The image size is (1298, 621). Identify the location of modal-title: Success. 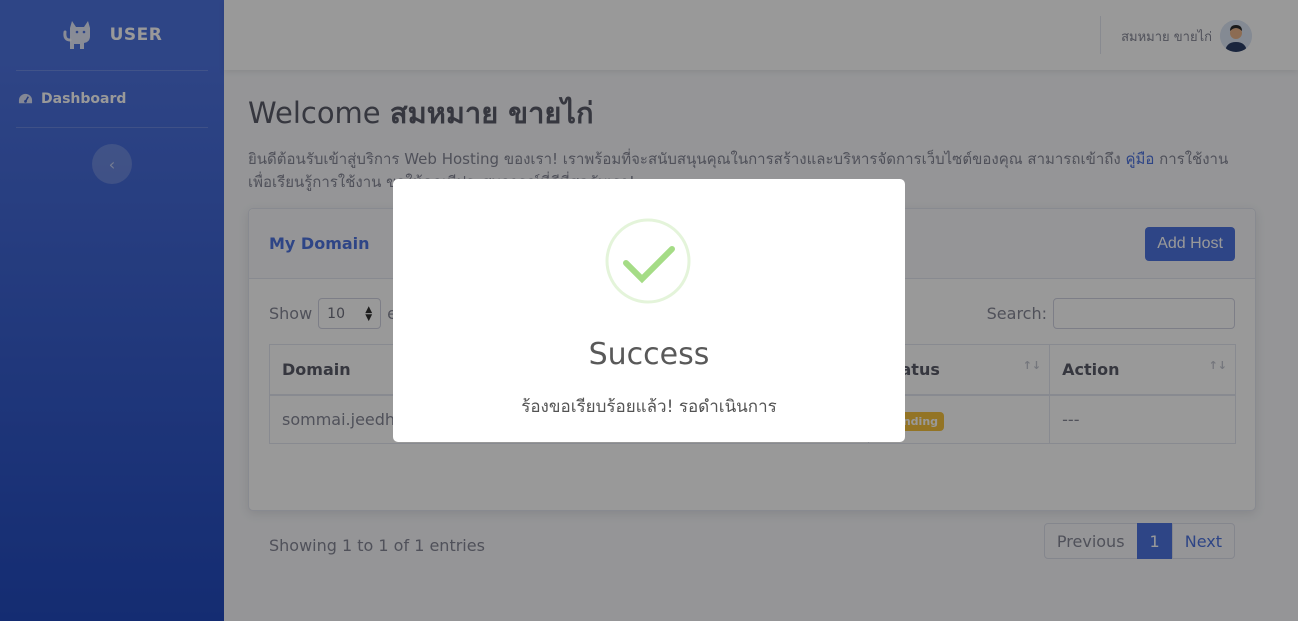
(649, 354).